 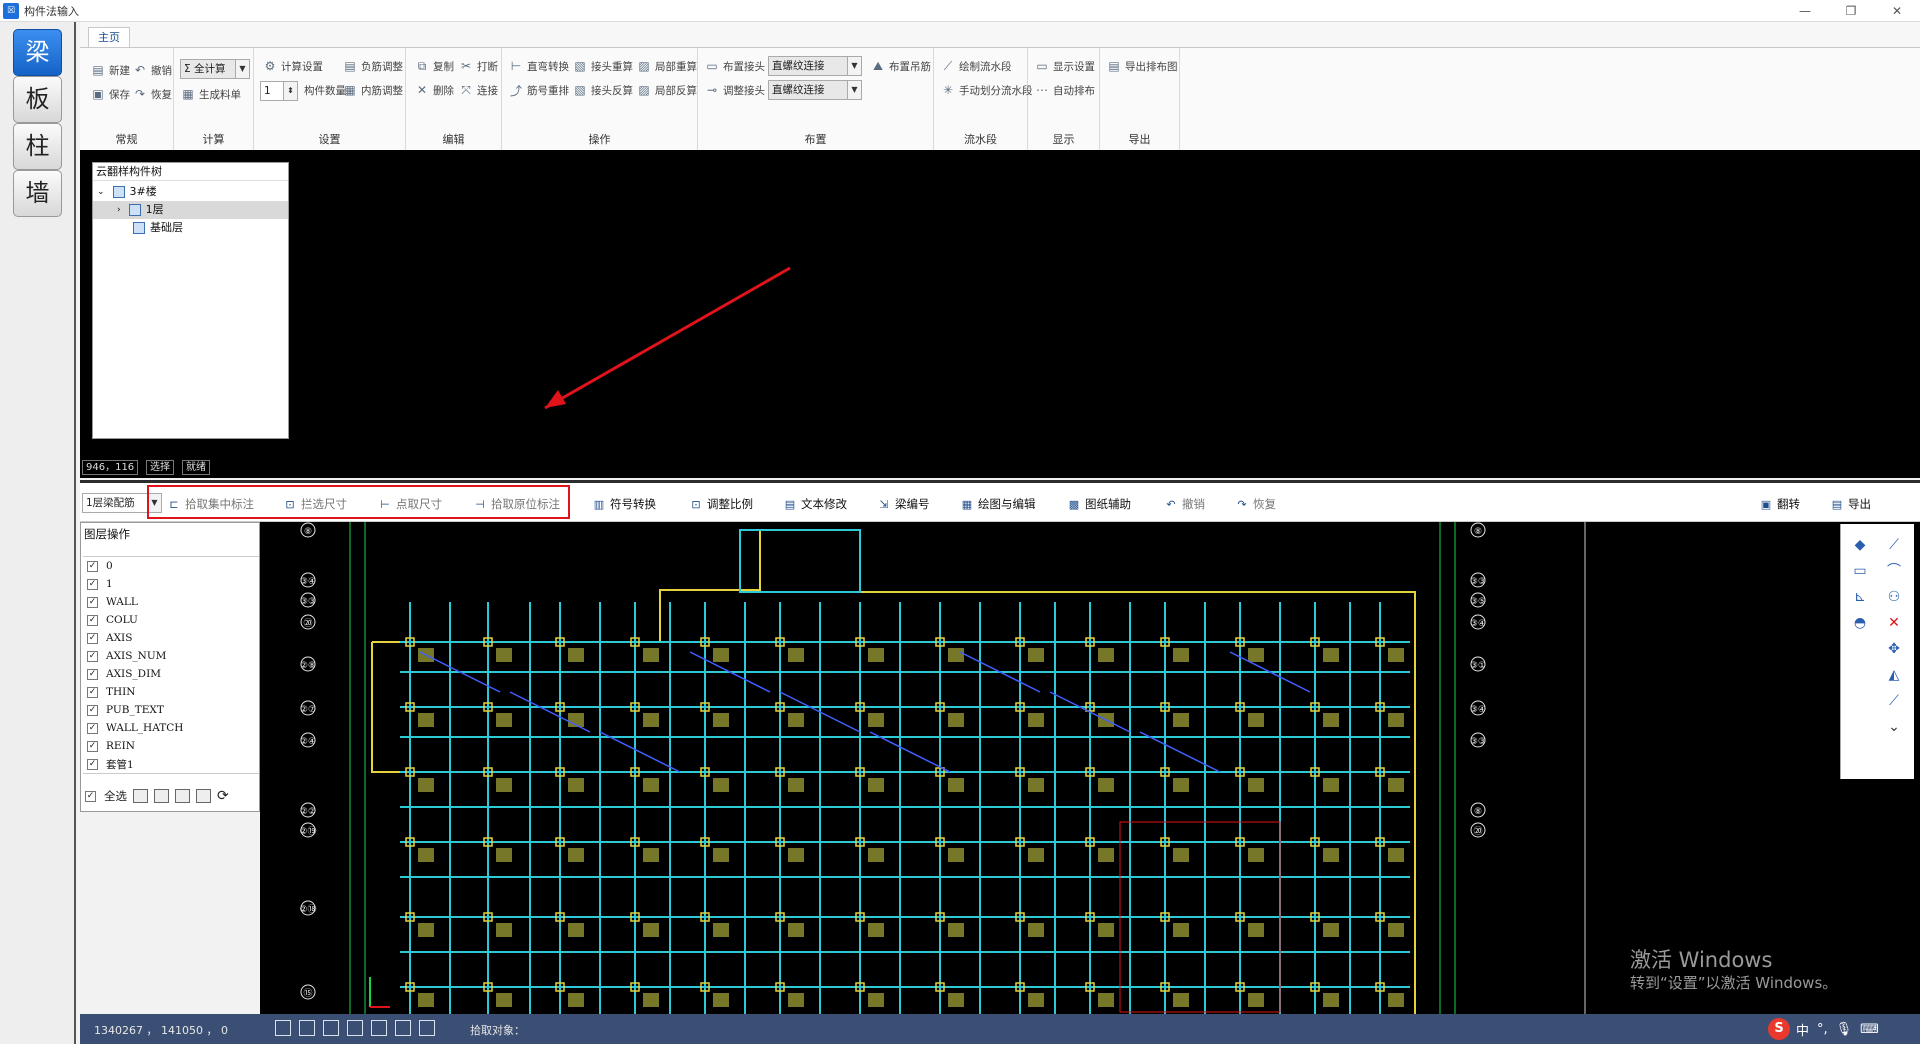 What do you see at coordinates (171, 728) in the screenshot?
I see `layer-row: ✓ WALL_HATCH` at bounding box center [171, 728].